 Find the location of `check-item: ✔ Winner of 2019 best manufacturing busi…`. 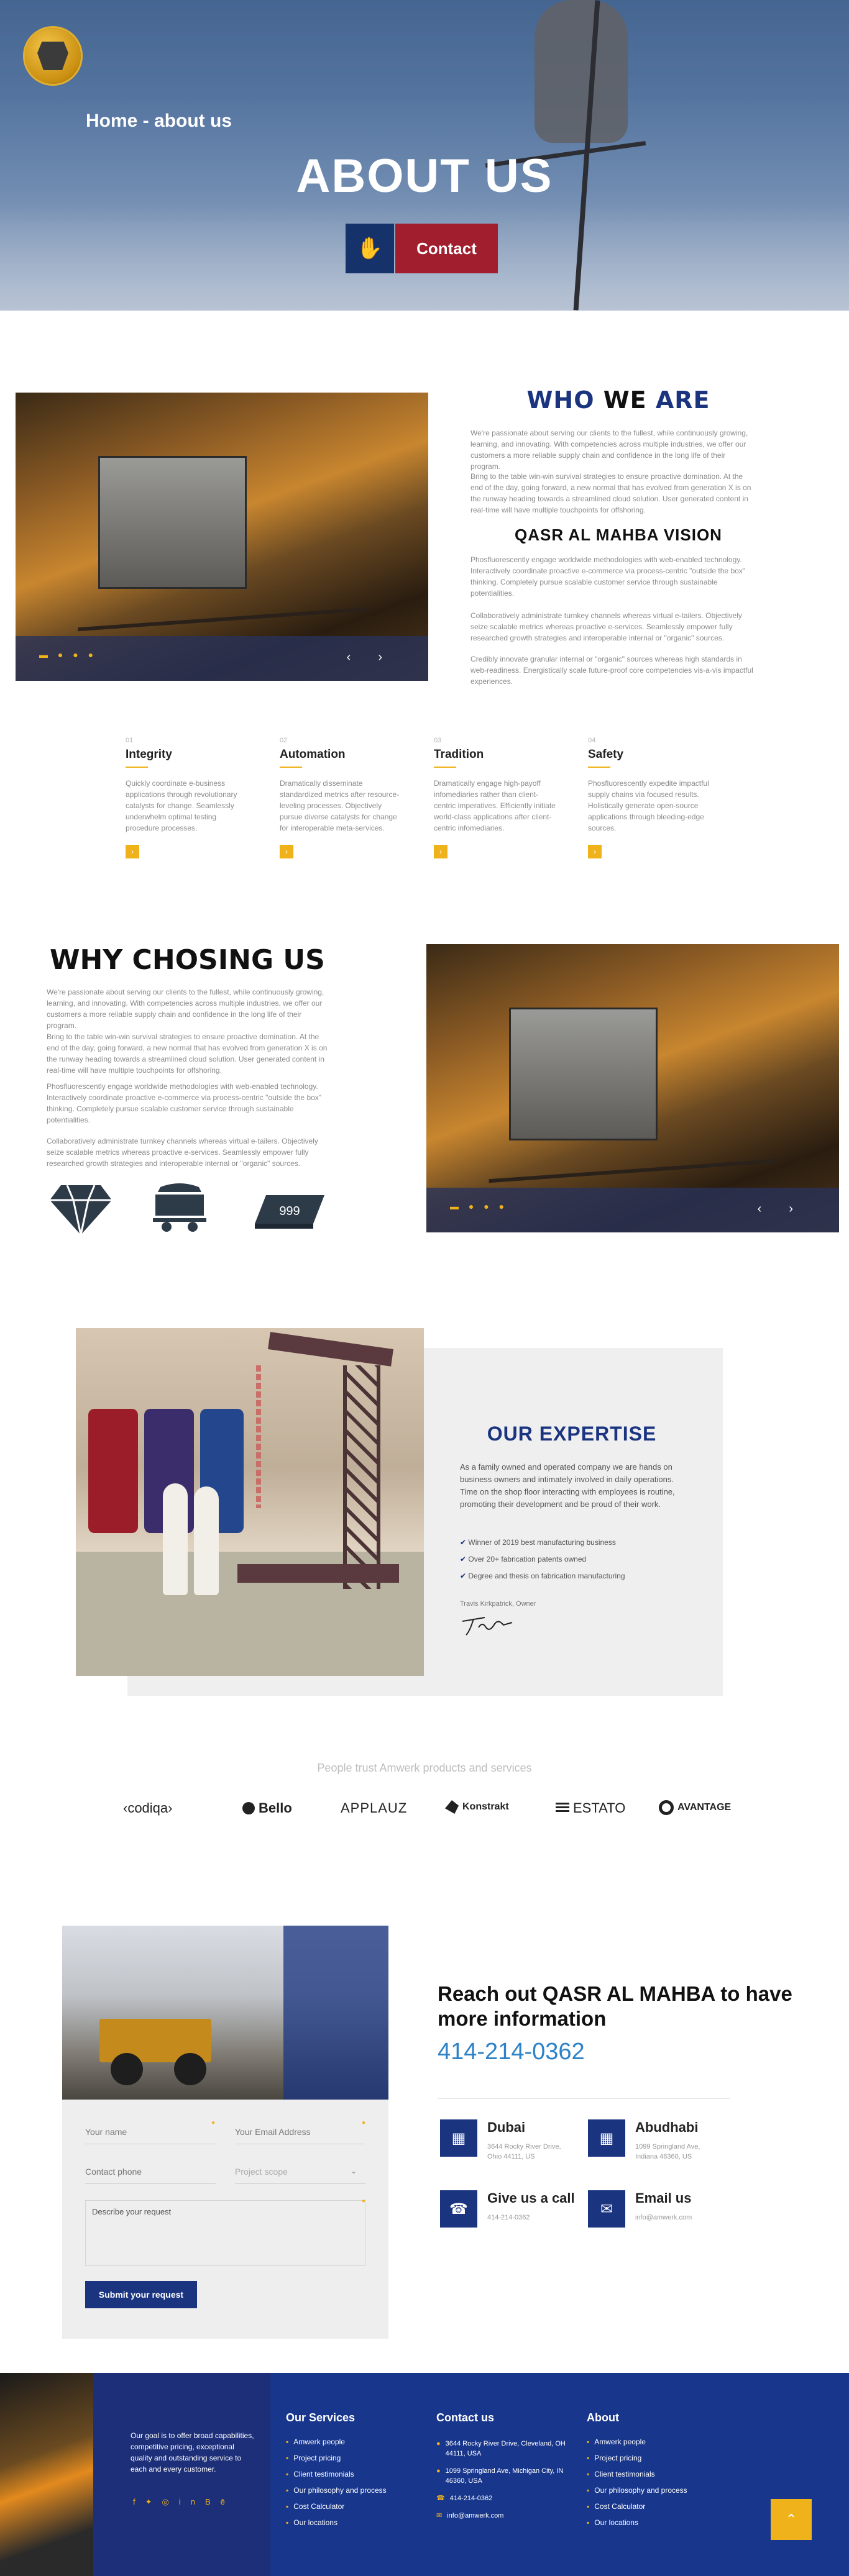

check-item: ✔ Winner of 2019 best manufacturing busi… is located at coordinates (538, 1542).